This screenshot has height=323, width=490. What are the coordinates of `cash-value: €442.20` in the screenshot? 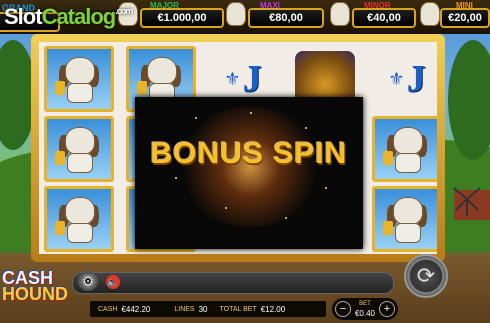 It's located at (136, 309).